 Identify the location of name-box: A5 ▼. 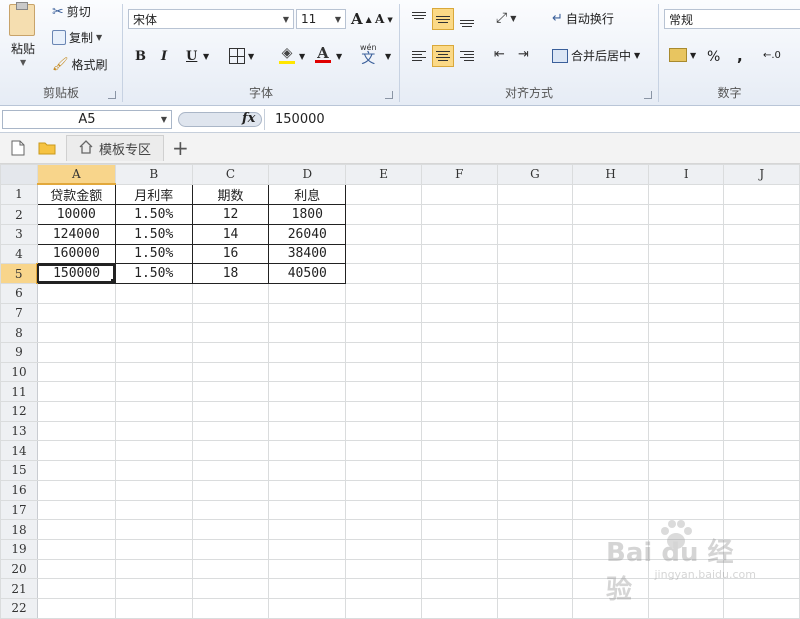
(87, 119).